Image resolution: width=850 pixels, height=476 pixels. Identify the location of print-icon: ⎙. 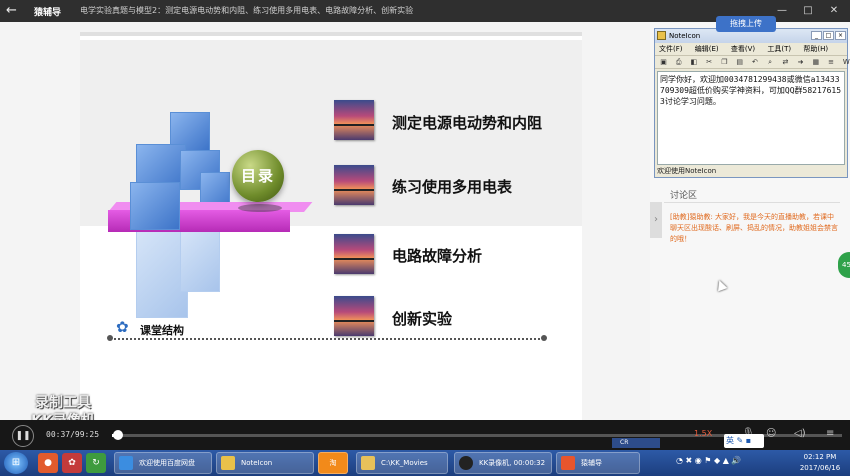
(678, 62).